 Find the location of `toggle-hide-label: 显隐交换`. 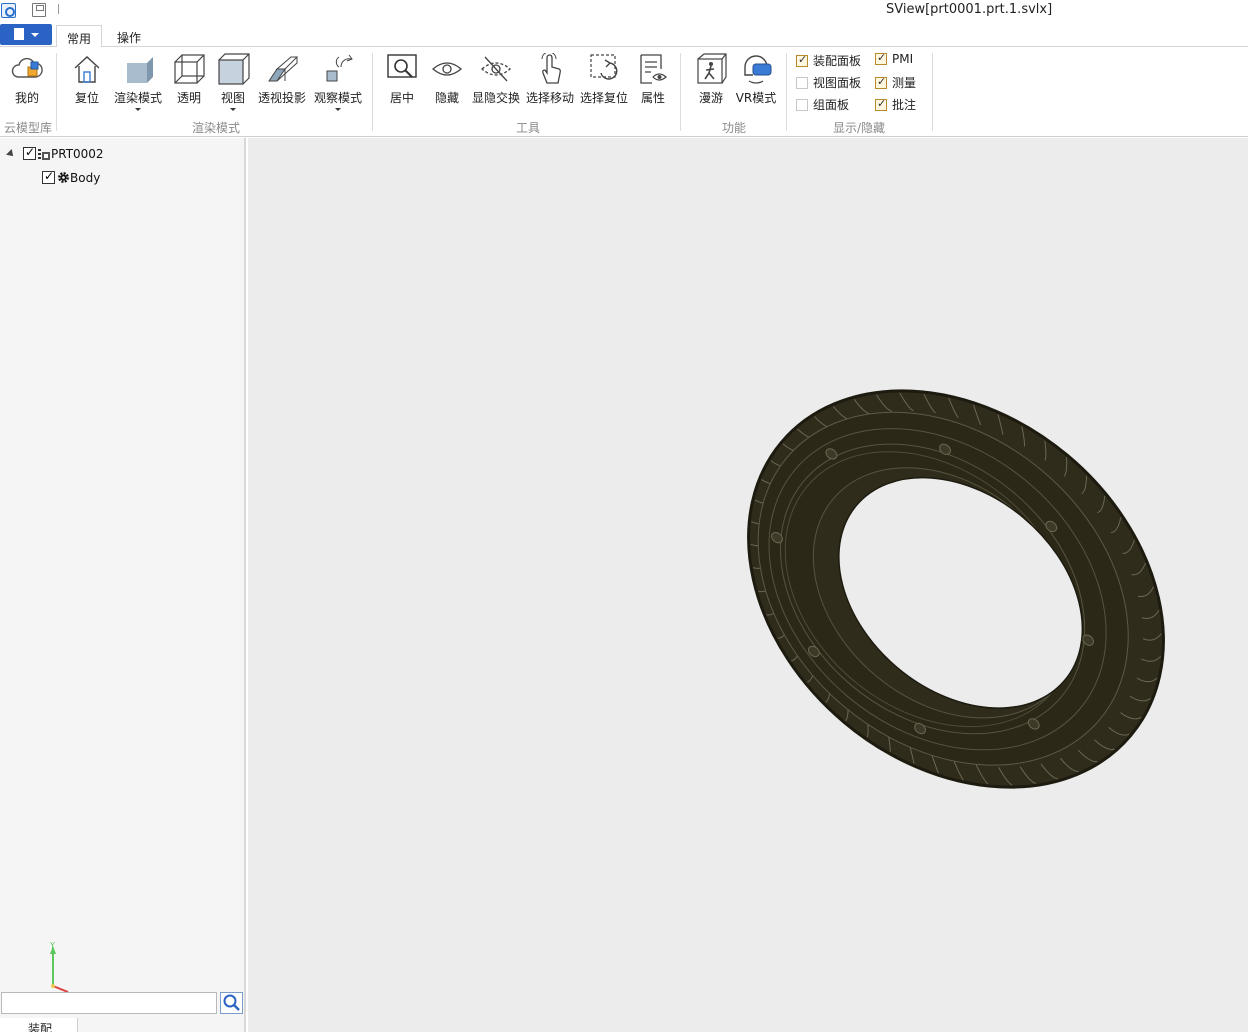

toggle-hide-label: 显隐交换 is located at coordinates (496, 98).